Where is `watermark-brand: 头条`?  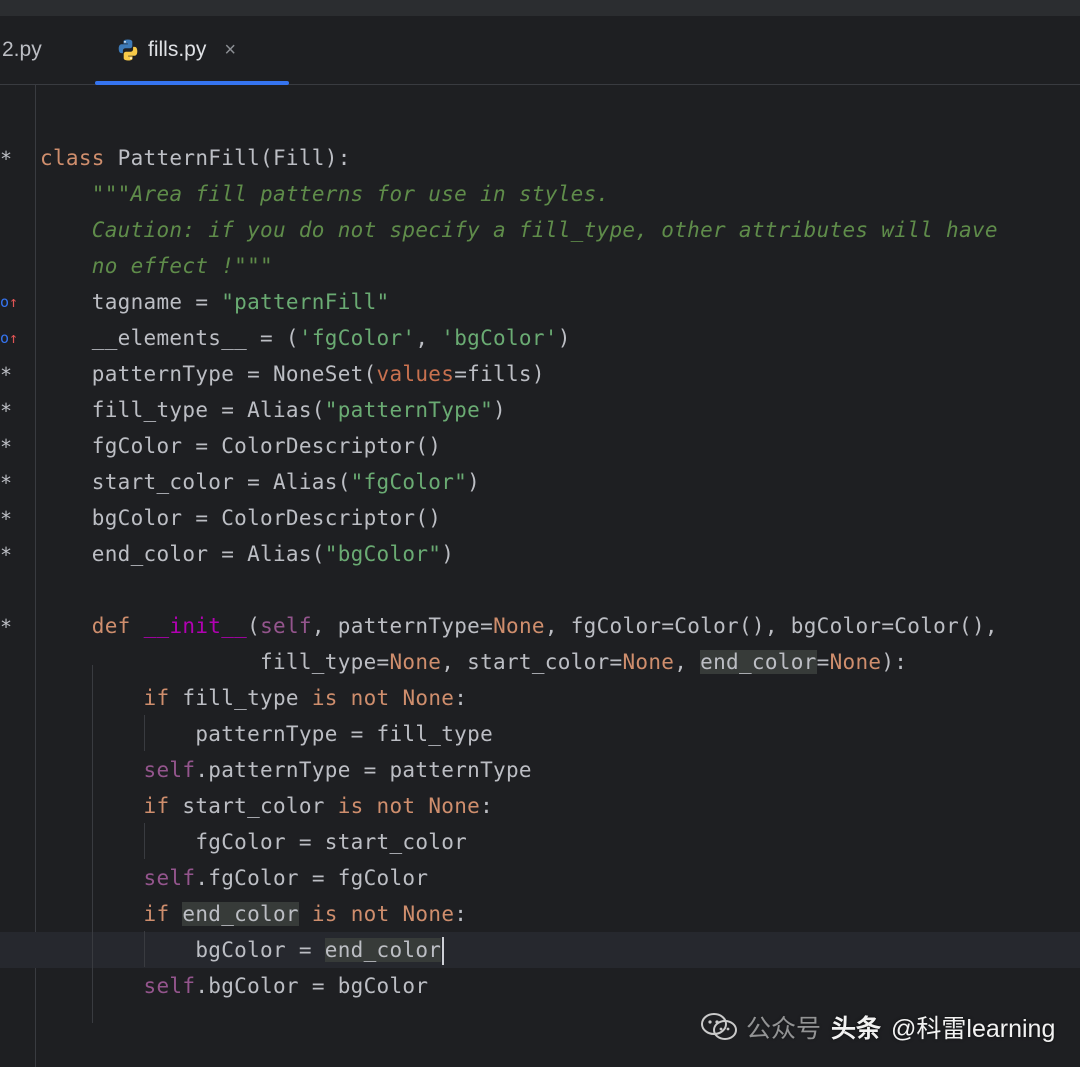 watermark-brand: 头条 is located at coordinates (856, 1029).